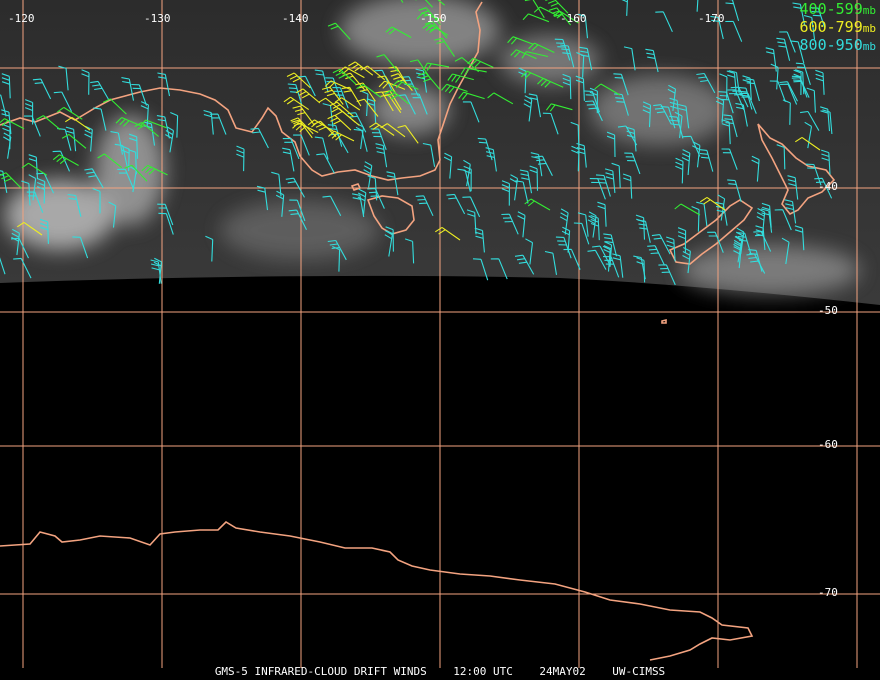  Describe the element at coordinates (828, 444) in the screenshot. I see `lat-label: -60` at that location.